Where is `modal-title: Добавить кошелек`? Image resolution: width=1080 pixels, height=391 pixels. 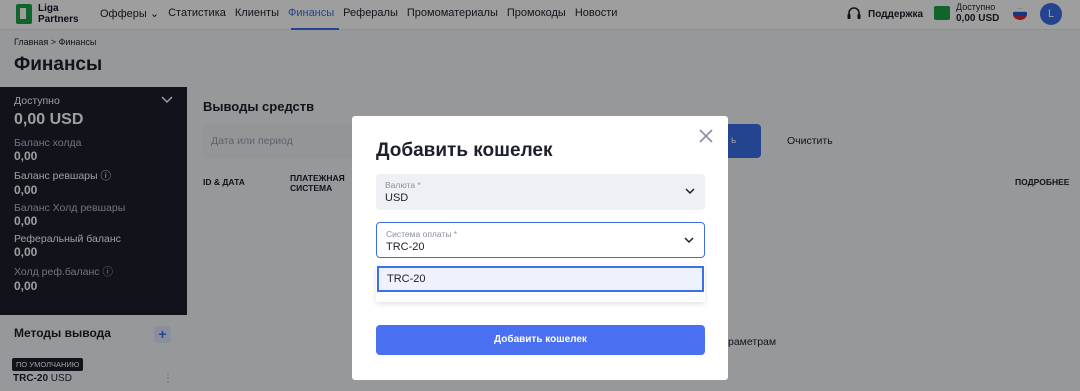 modal-title: Добавить кошелек is located at coordinates (464, 150).